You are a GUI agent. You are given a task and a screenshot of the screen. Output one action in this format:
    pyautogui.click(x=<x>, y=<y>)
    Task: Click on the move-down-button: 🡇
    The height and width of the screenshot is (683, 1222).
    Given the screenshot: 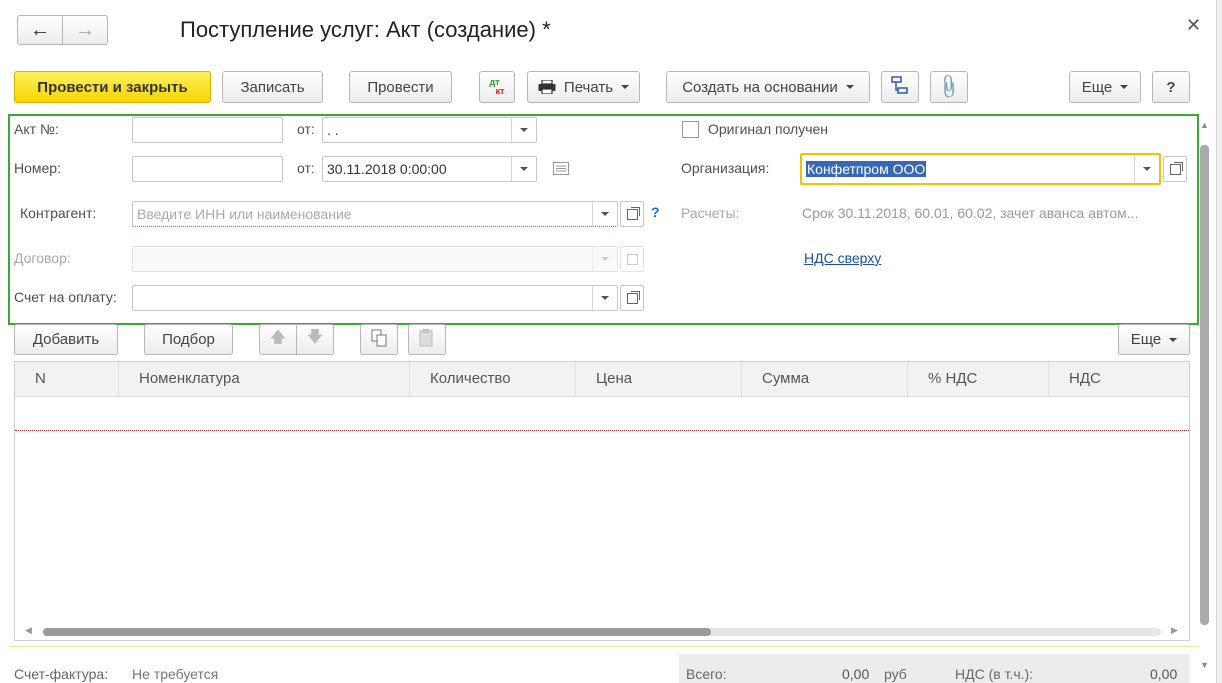 What is the action you would take?
    pyautogui.click(x=315, y=339)
    